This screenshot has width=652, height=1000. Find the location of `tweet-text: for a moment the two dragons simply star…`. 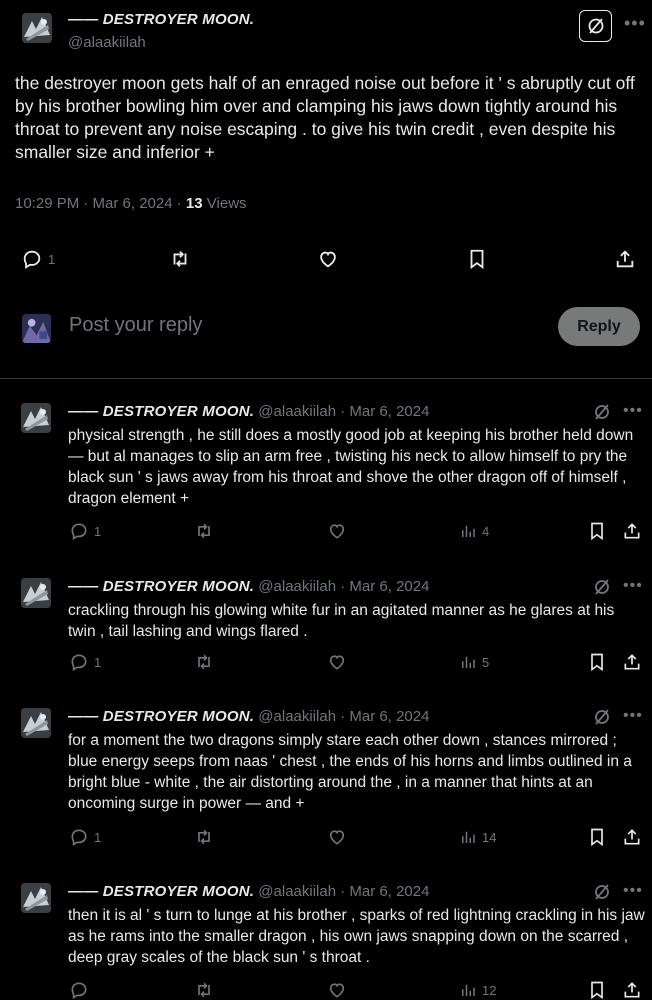

tweet-text: for a moment the two dragons simply star… is located at coordinates (350, 772).